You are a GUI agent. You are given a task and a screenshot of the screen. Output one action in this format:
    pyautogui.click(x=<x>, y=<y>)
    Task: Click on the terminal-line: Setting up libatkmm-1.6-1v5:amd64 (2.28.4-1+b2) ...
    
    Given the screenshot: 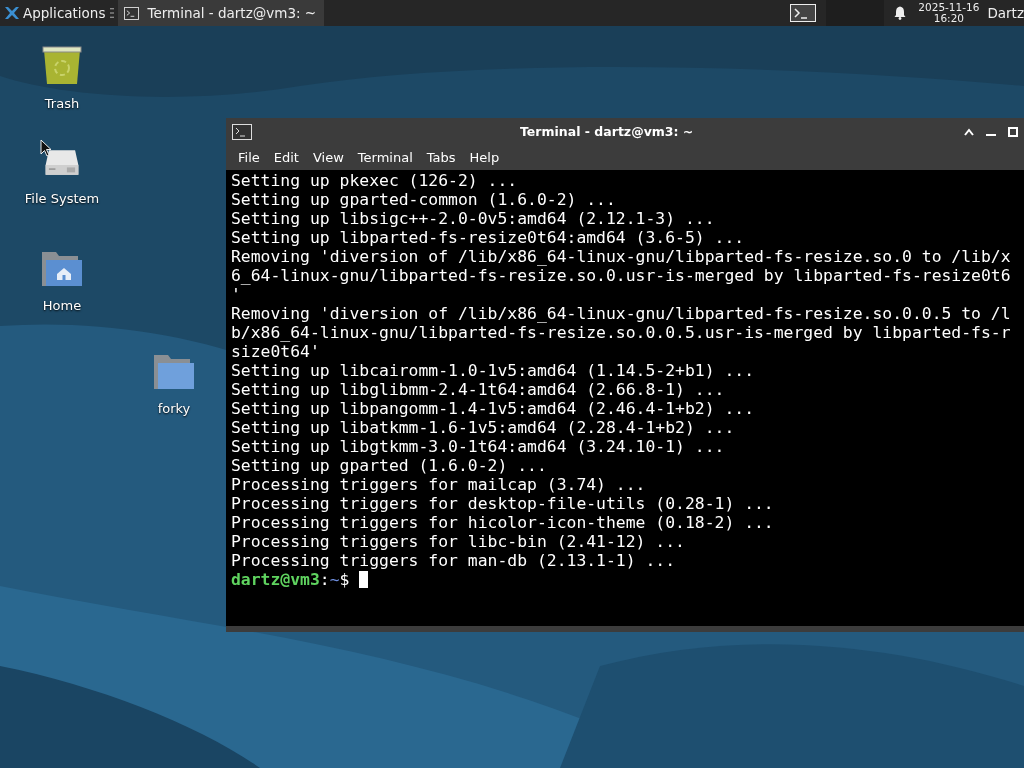 What is the action you would take?
    pyautogui.click(x=483, y=427)
    